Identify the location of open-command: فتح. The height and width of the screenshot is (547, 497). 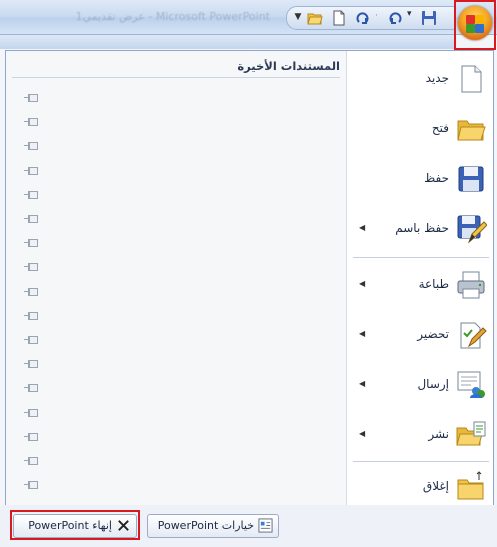
(420, 128).